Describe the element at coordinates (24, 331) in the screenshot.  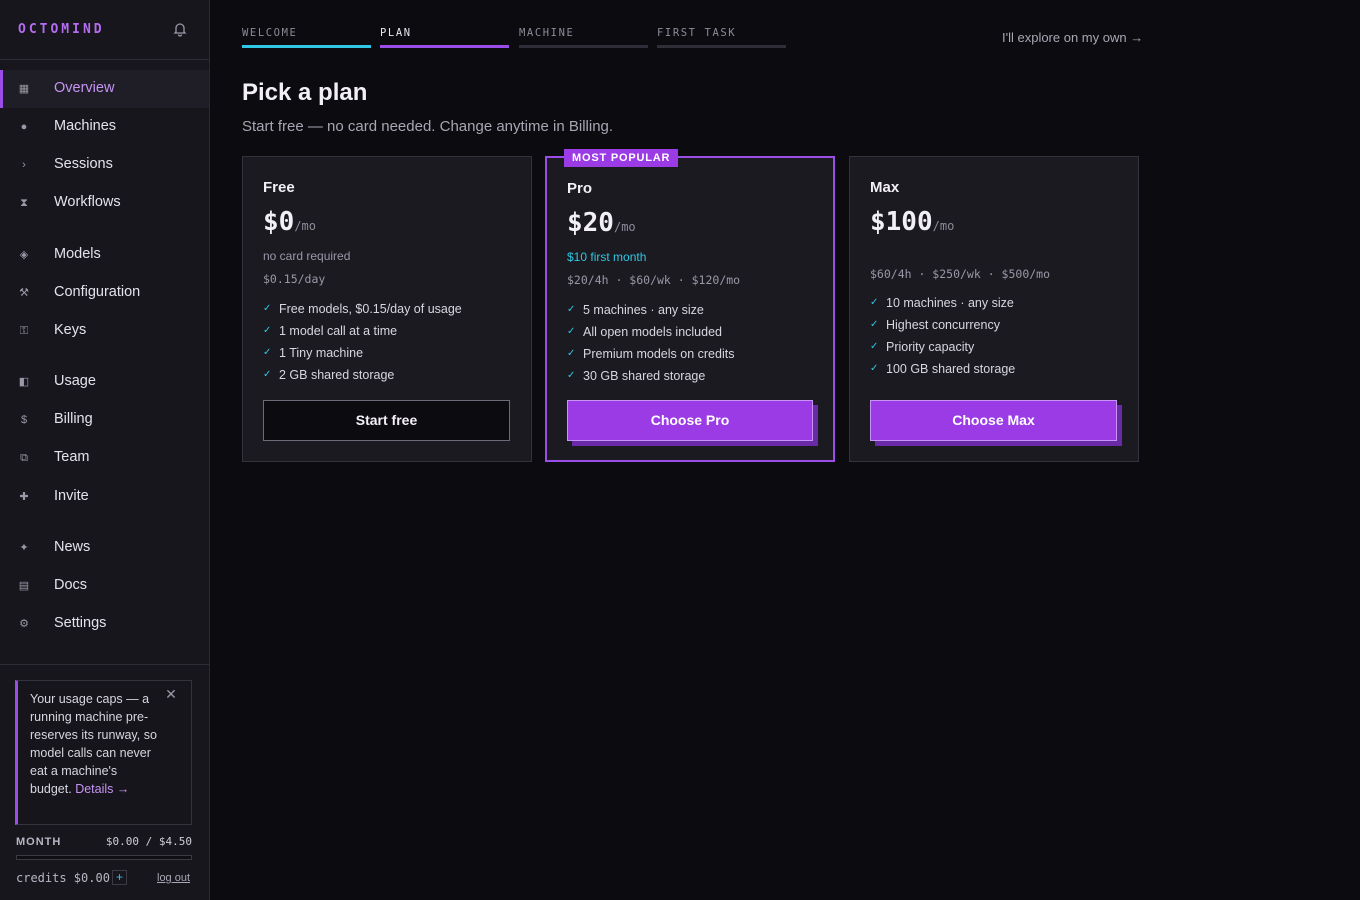
I see `key-icon: ⚿` at that location.